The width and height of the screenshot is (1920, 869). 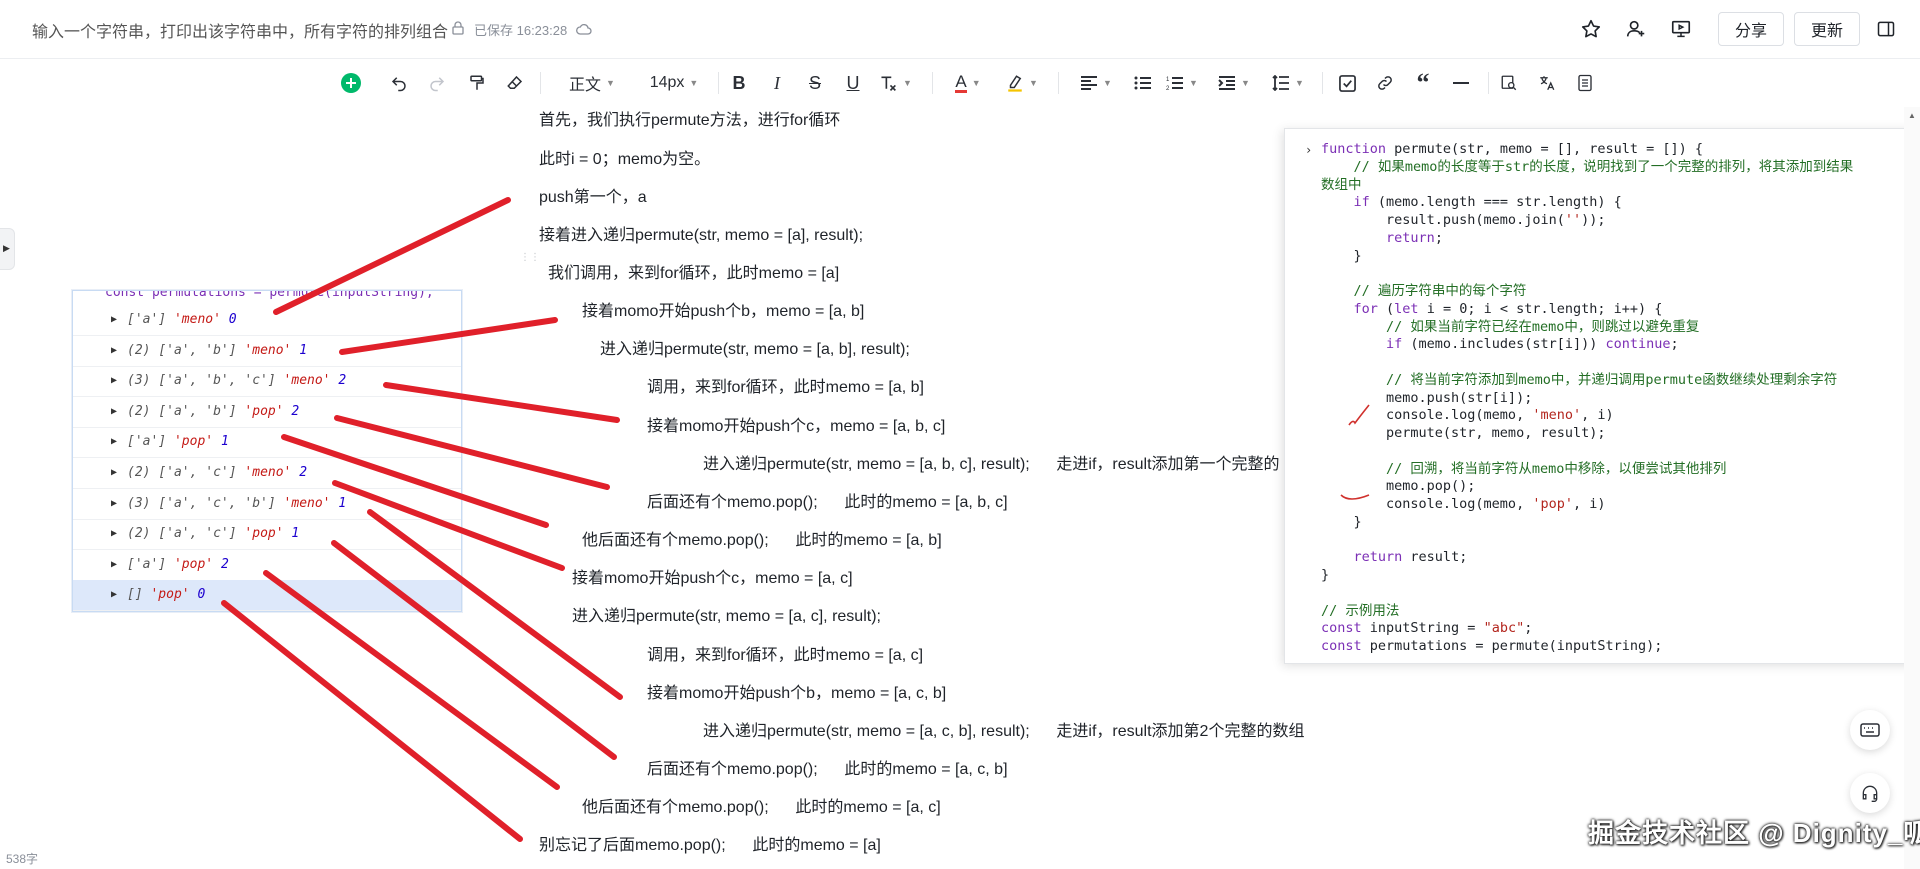 I want to click on help-support-button, so click(x=1870, y=793).